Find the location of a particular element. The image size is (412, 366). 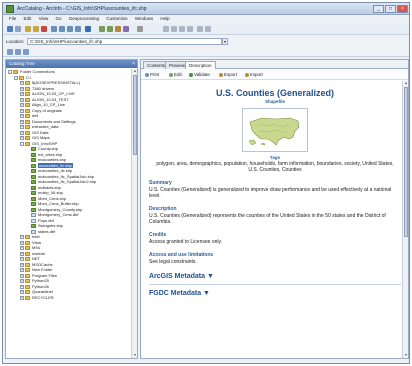

menu-go: Go is located at coordinates (59, 18).